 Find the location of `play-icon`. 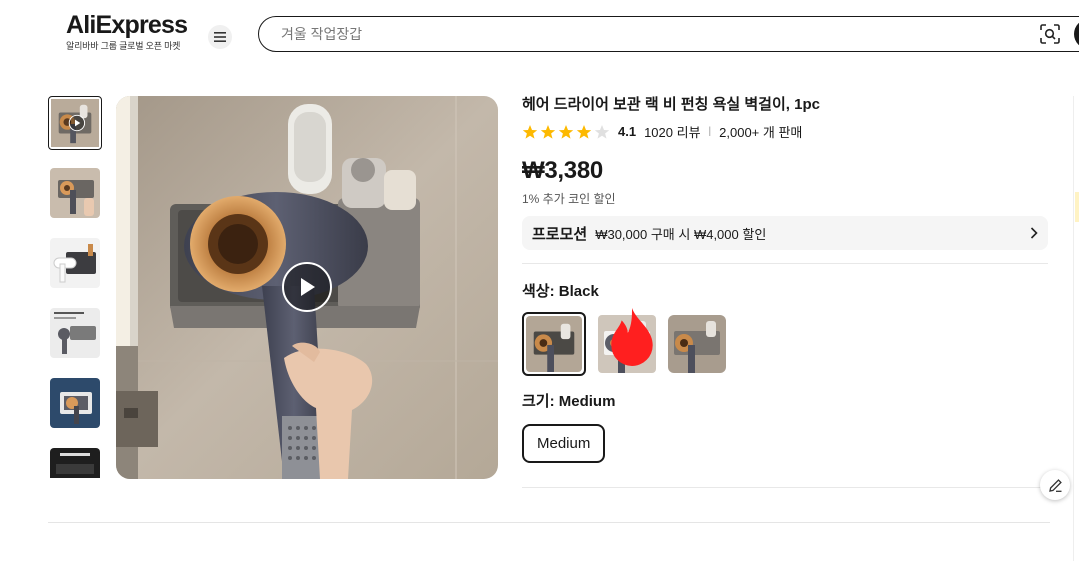

play-icon is located at coordinates (308, 287).